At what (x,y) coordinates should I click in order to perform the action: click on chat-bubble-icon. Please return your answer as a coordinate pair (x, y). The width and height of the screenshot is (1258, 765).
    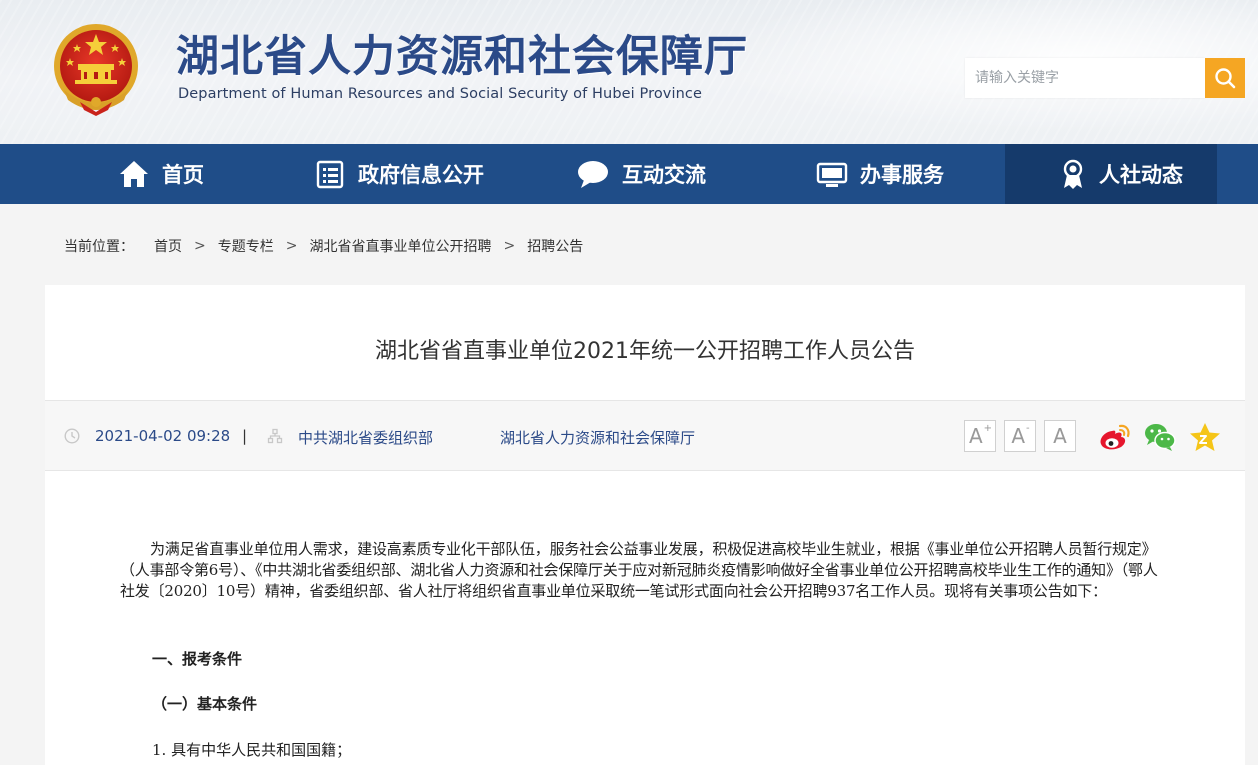
    Looking at the image, I should click on (593, 174).